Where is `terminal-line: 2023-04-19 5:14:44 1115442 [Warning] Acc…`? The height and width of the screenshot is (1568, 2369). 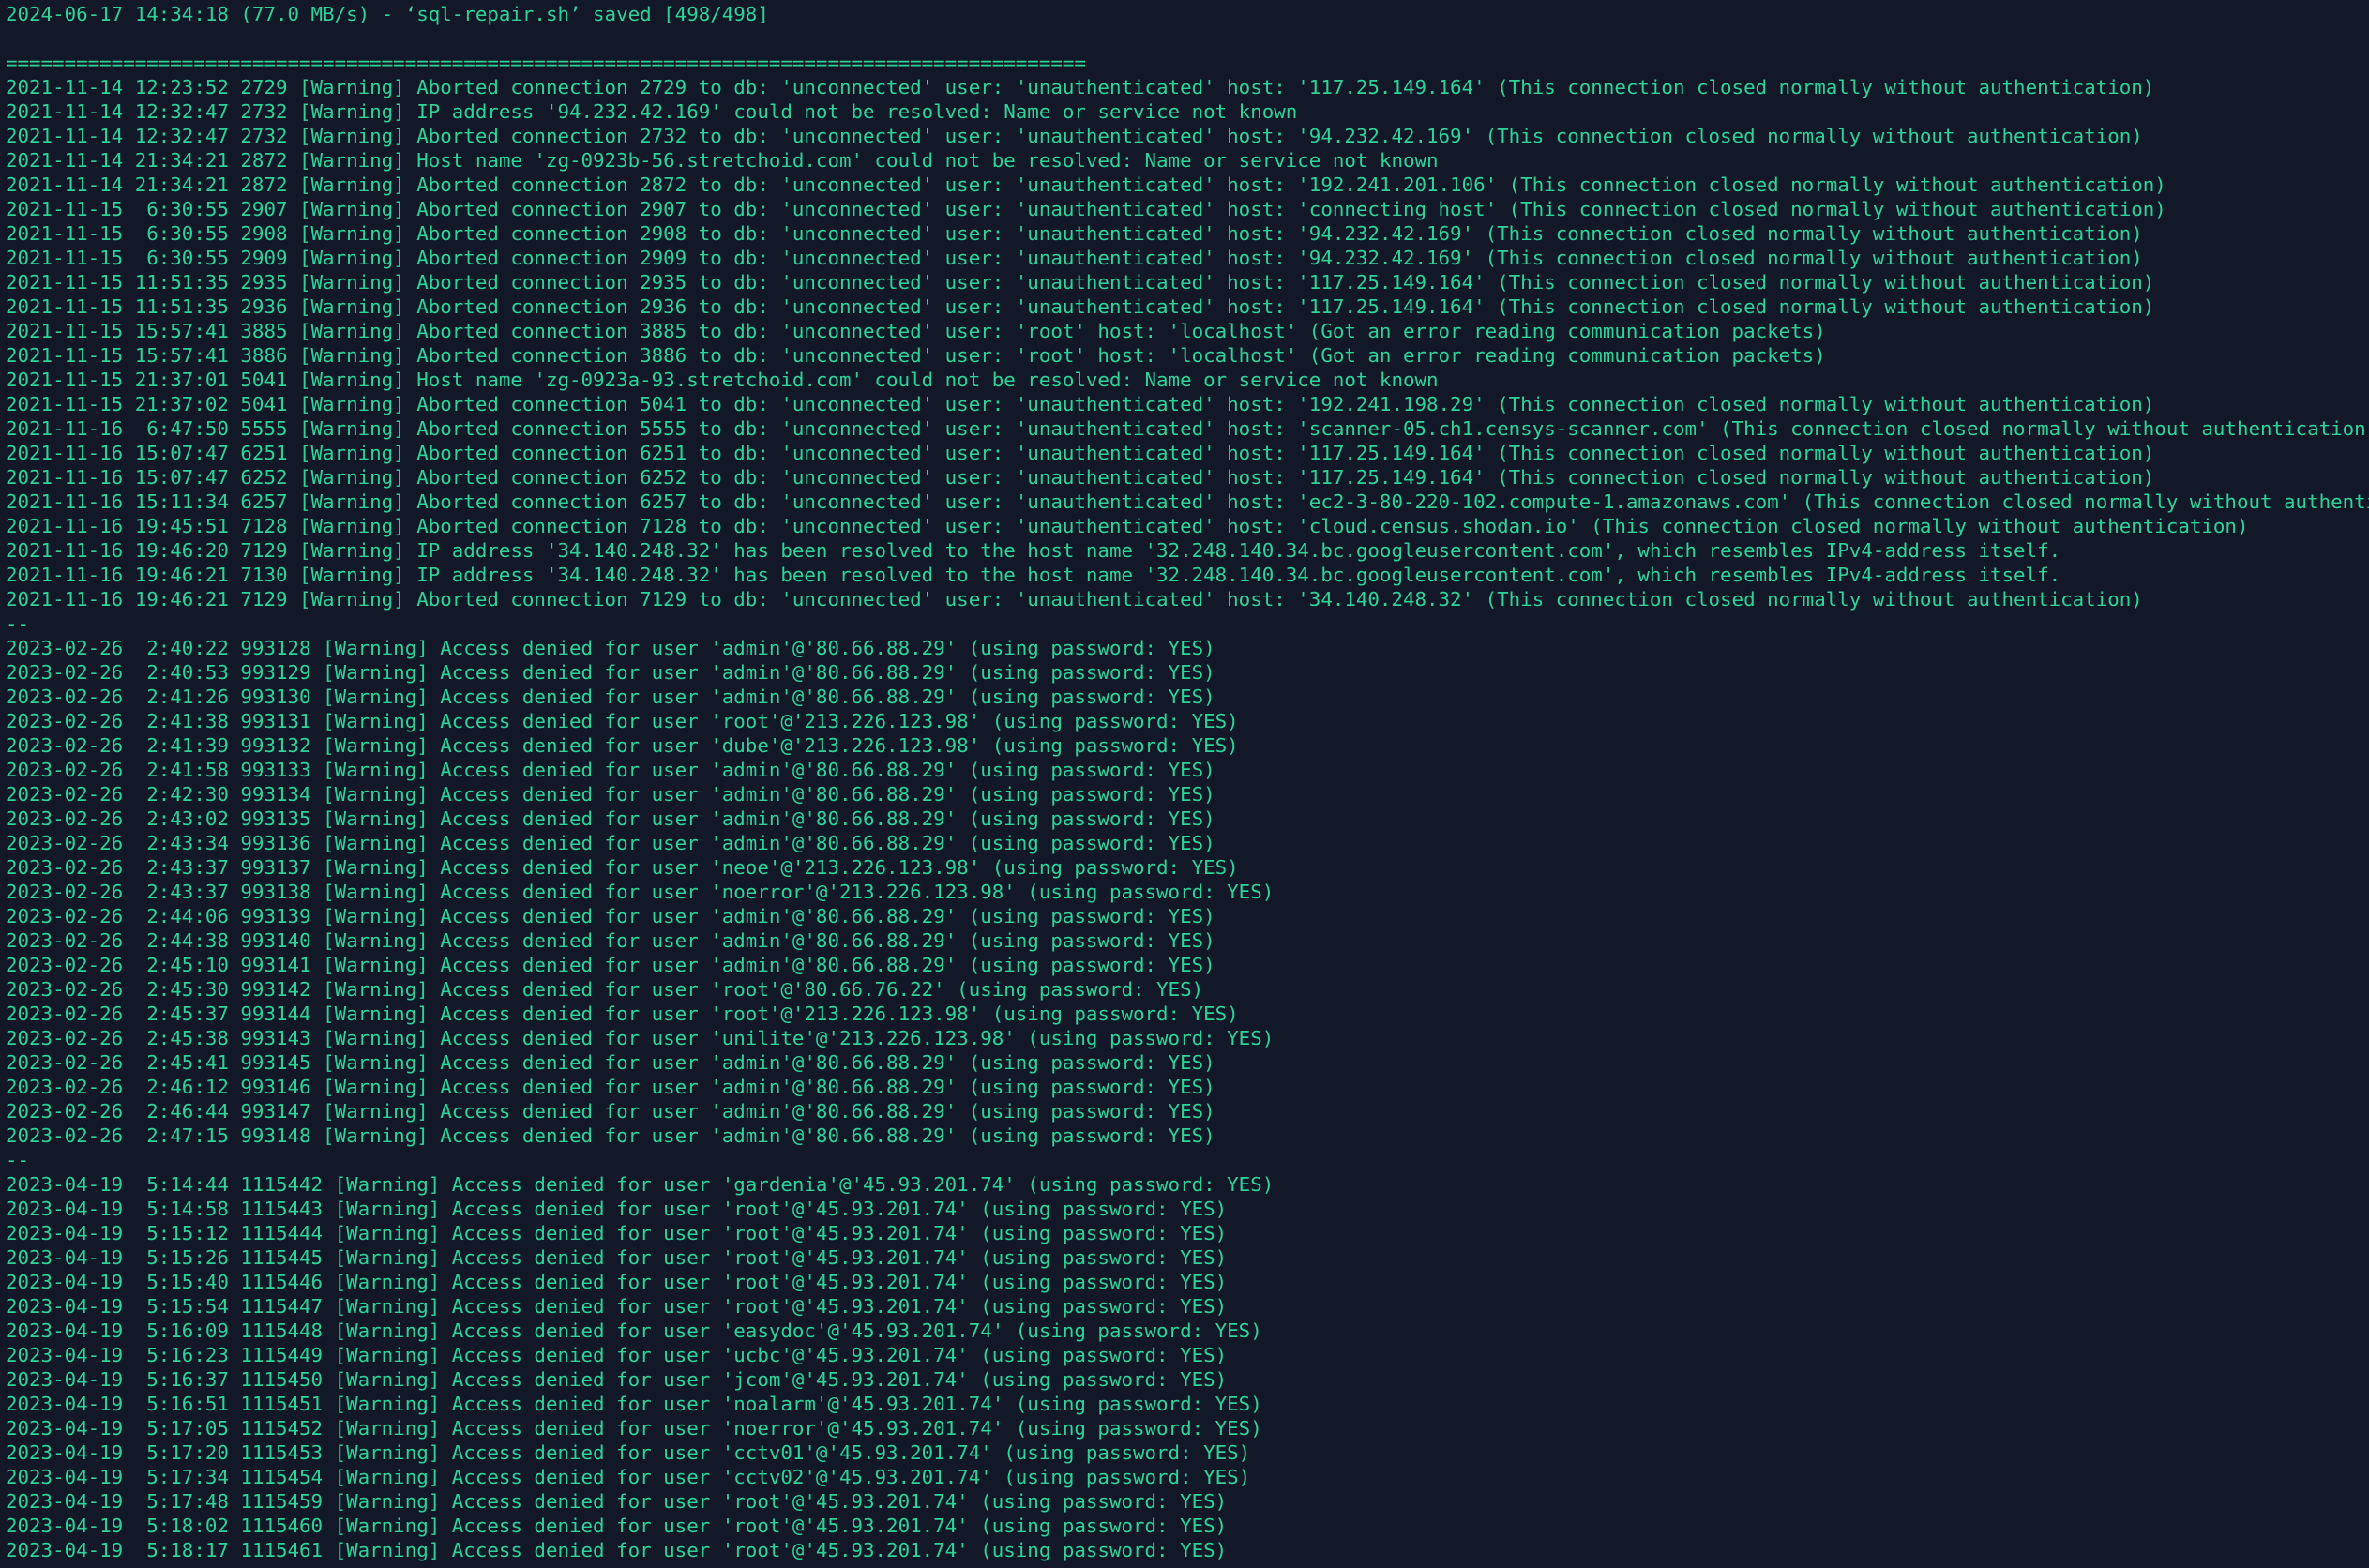 terminal-line: 2023-04-19 5:14:44 1115442 [Warning] Acc… is located at coordinates (640, 1184).